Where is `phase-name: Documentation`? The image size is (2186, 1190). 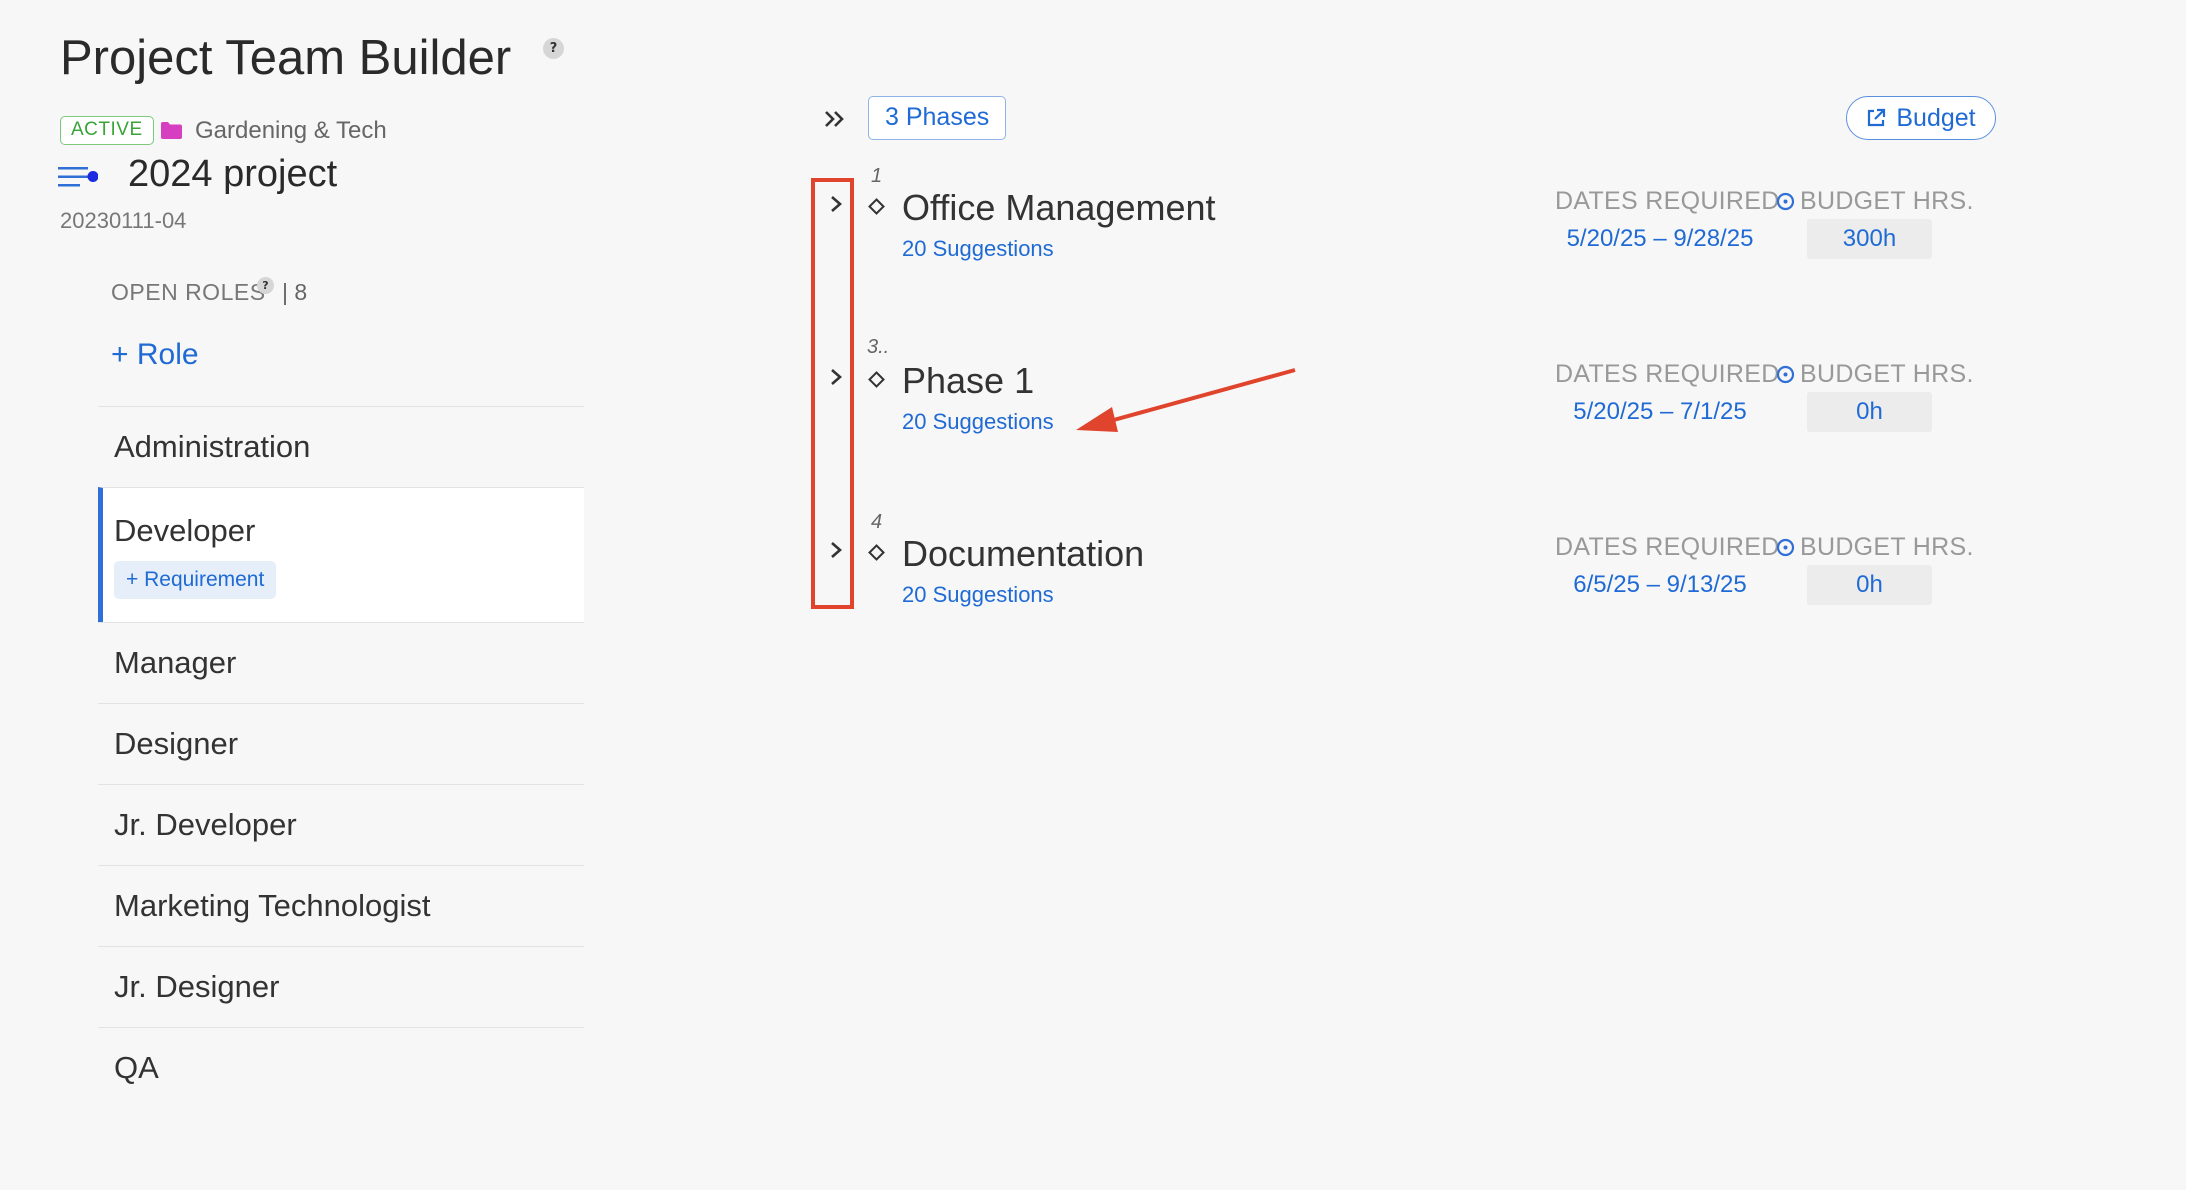 phase-name: Documentation is located at coordinates (1023, 554).